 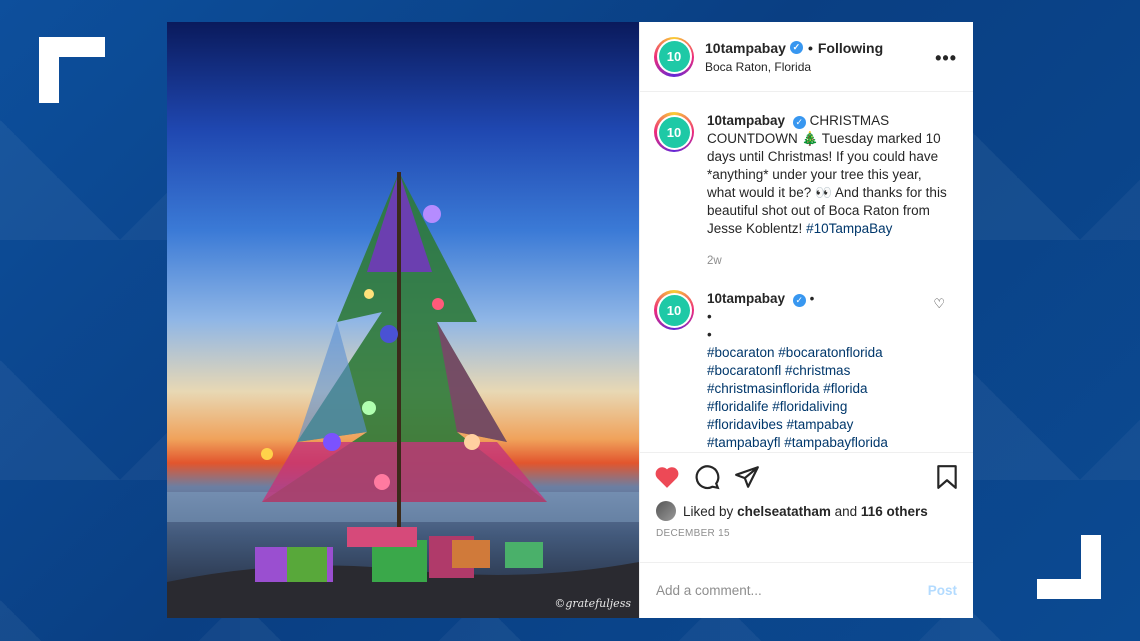 I want to click on following-button: Following, so click(x=850, y=48).